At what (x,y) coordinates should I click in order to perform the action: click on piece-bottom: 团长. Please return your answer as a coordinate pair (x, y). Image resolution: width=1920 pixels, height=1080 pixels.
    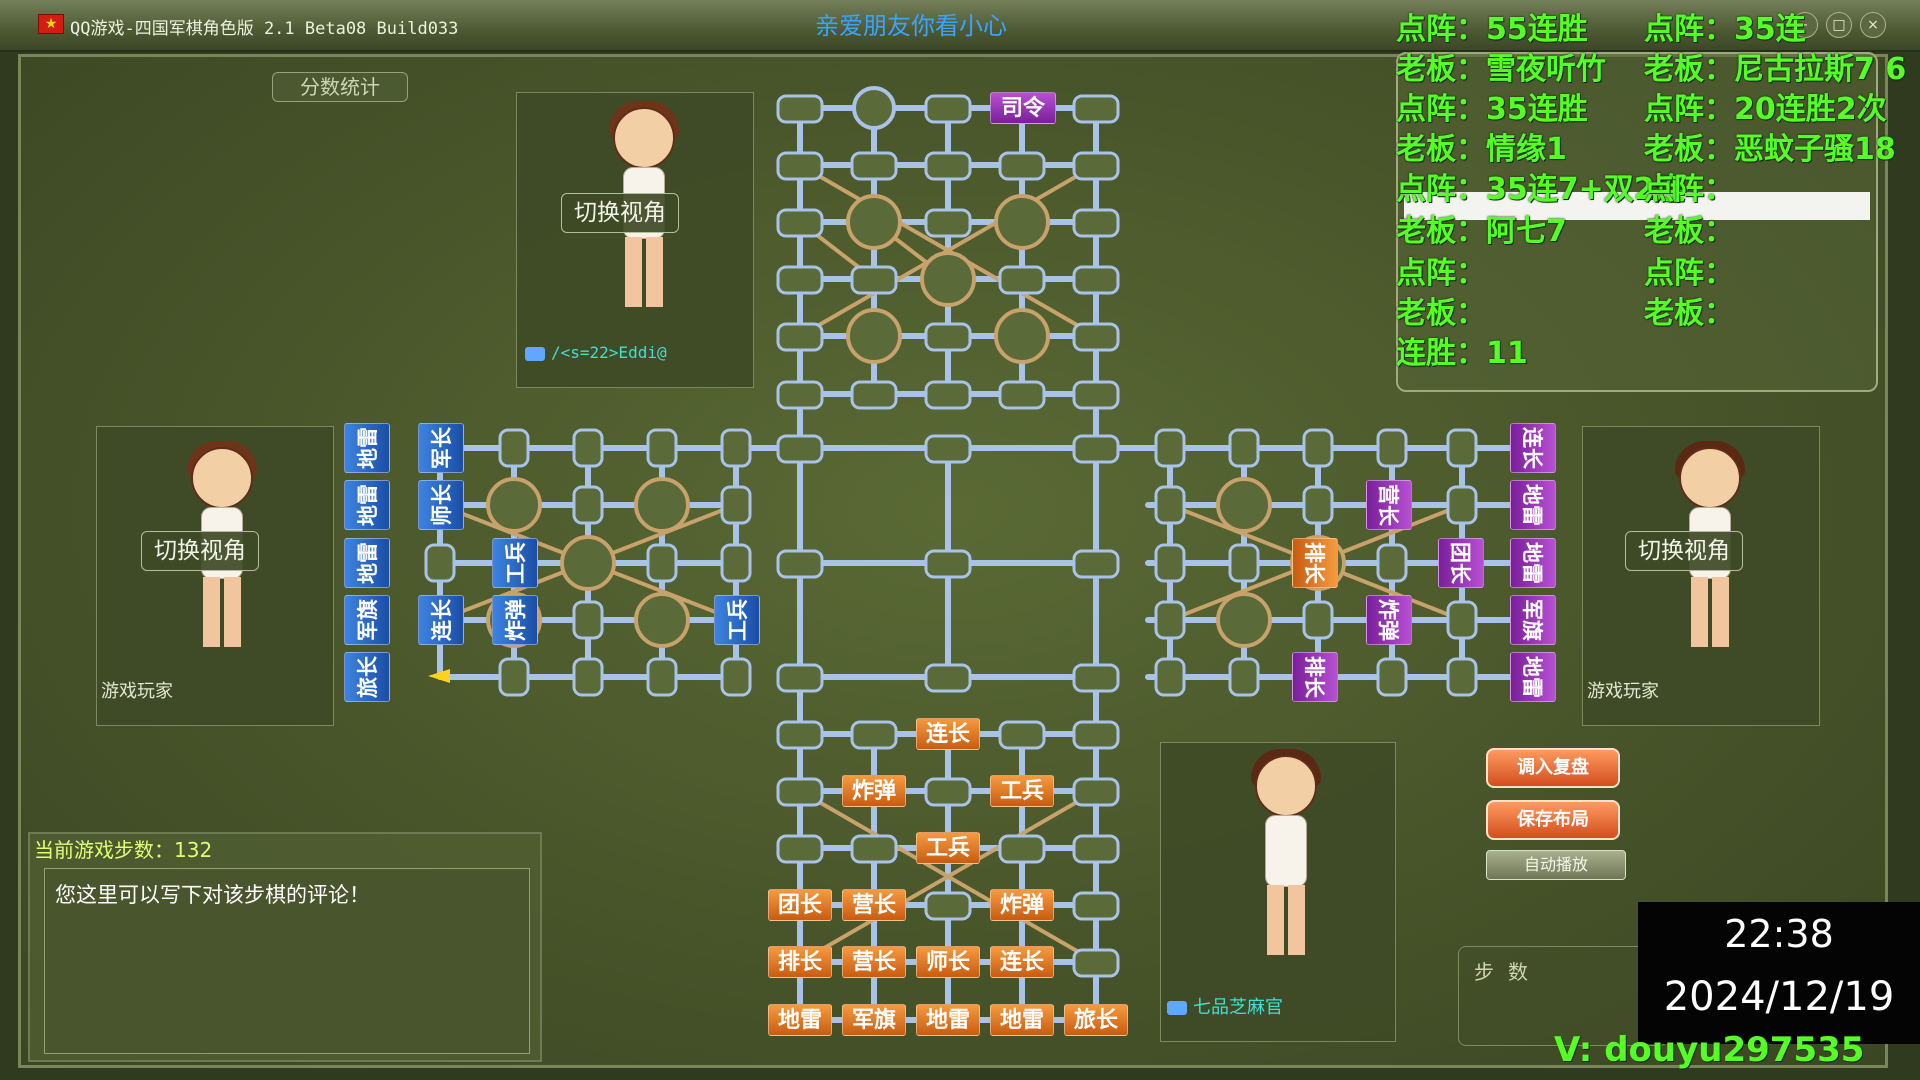
    Looking at the image, I should click on (800, 905).